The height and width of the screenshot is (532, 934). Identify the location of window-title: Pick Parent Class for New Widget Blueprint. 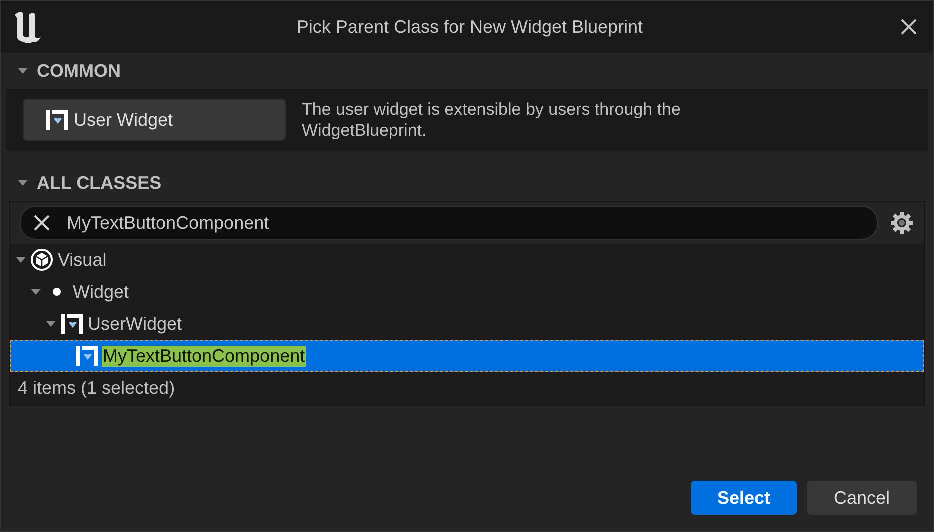
(470, 27).